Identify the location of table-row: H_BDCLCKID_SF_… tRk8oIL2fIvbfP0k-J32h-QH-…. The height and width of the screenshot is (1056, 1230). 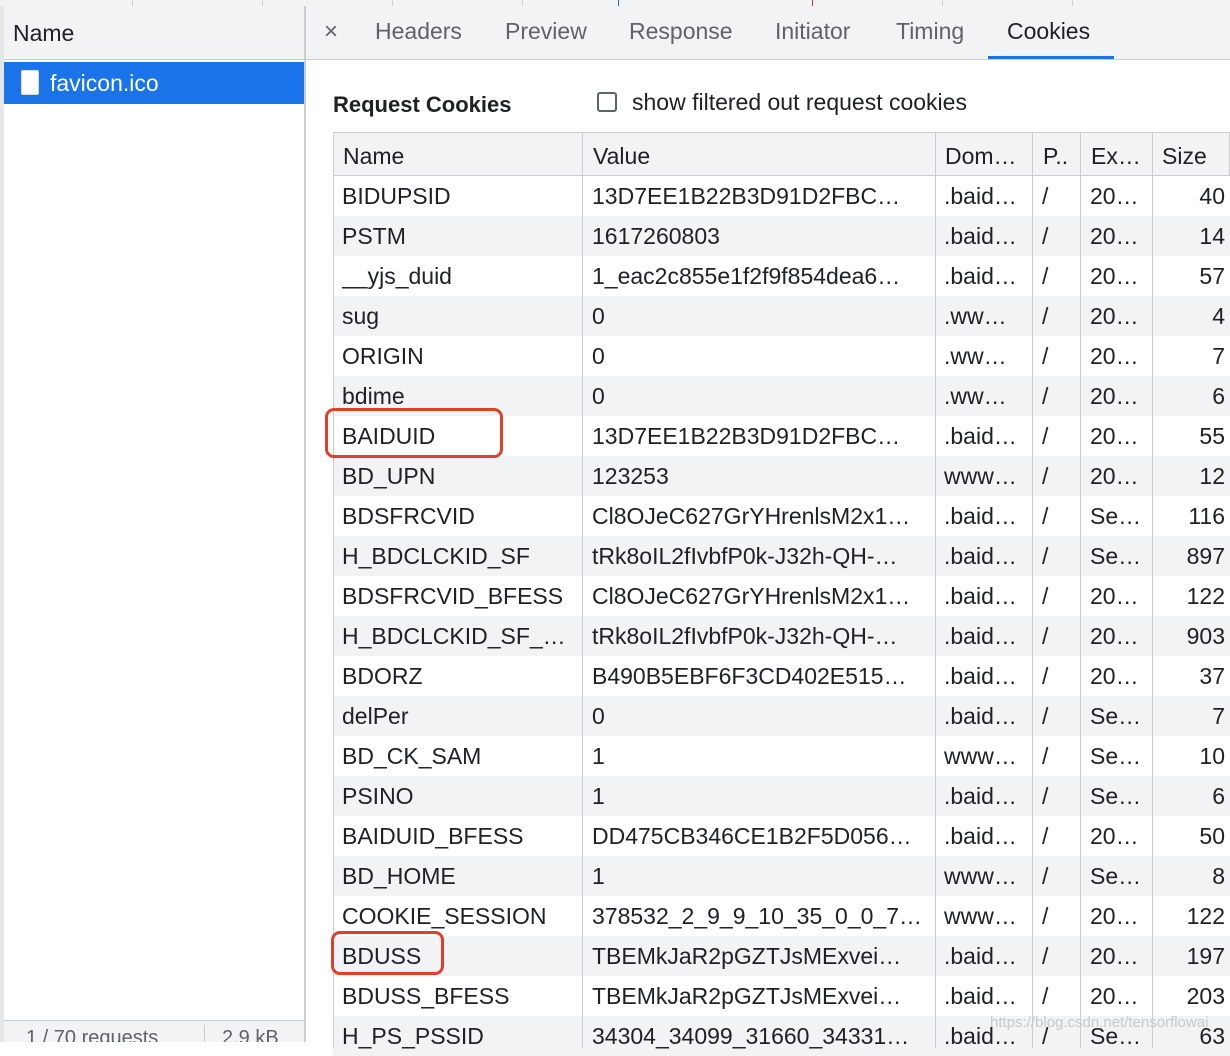
(781, 636).